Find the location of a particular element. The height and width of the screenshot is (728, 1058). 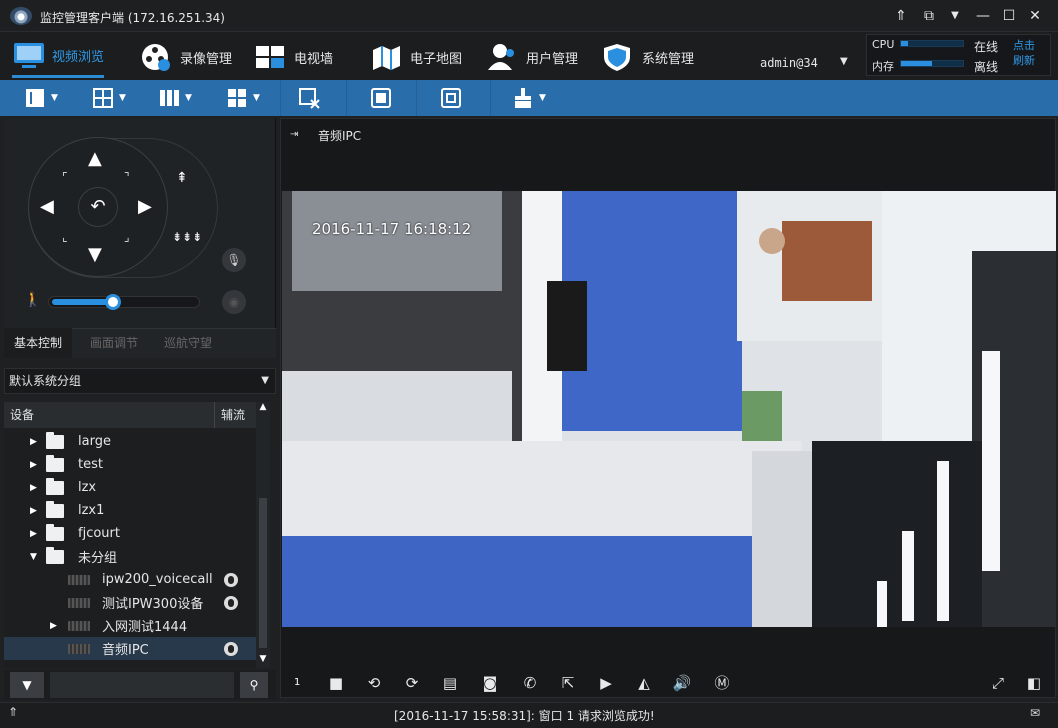

group-select: 默认系统分组 ▼ is located at coordinates (140, 381).